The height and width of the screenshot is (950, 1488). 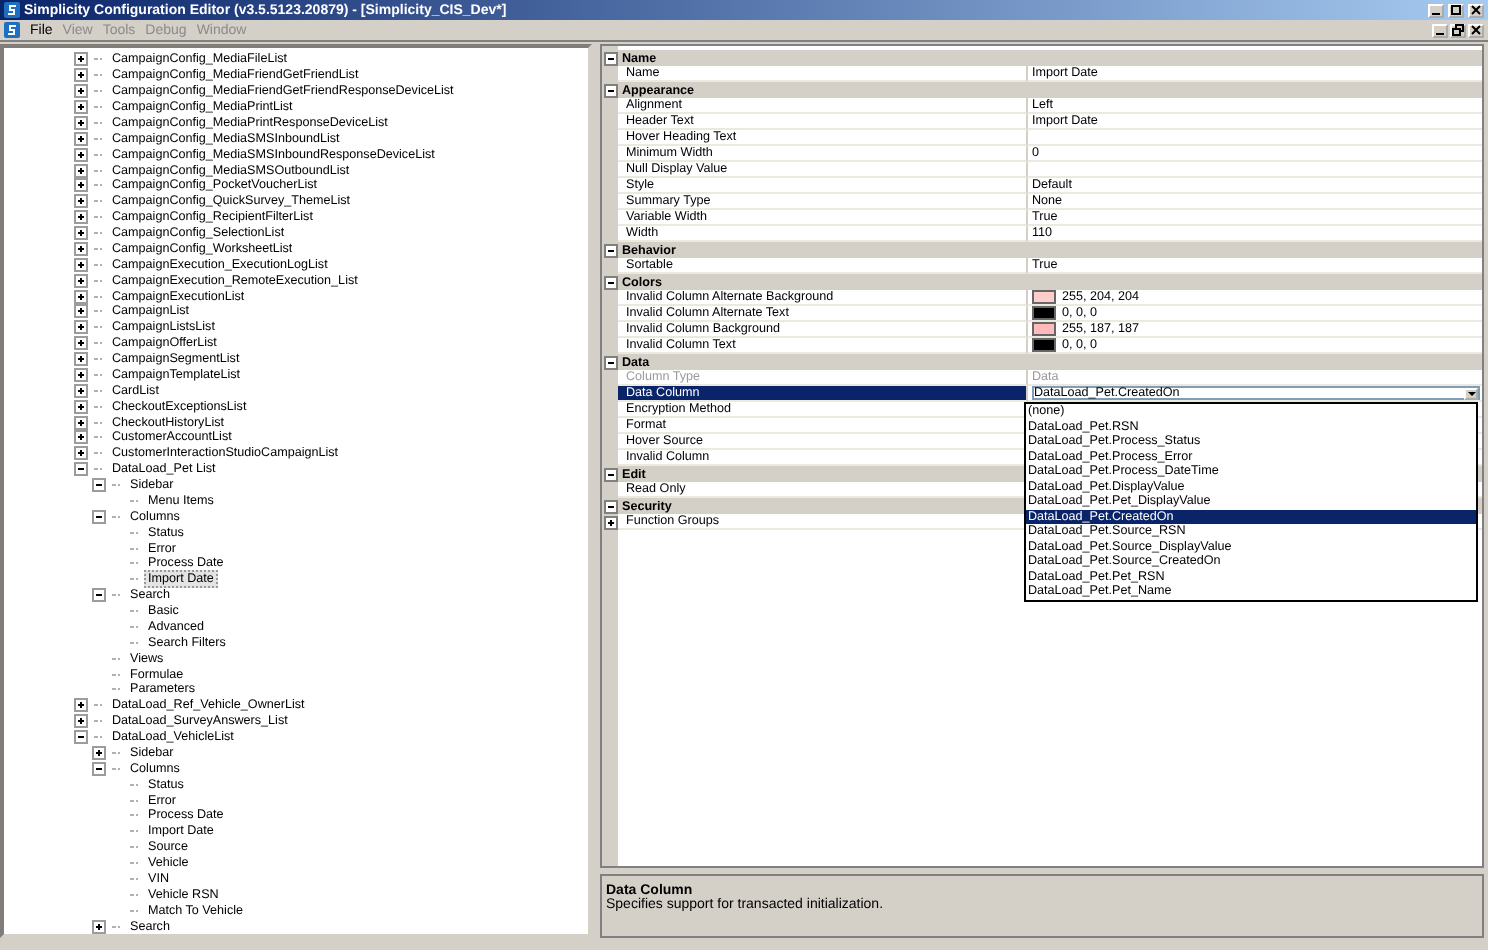 I want to click on maximize-button, so click(x=1456, y=10).